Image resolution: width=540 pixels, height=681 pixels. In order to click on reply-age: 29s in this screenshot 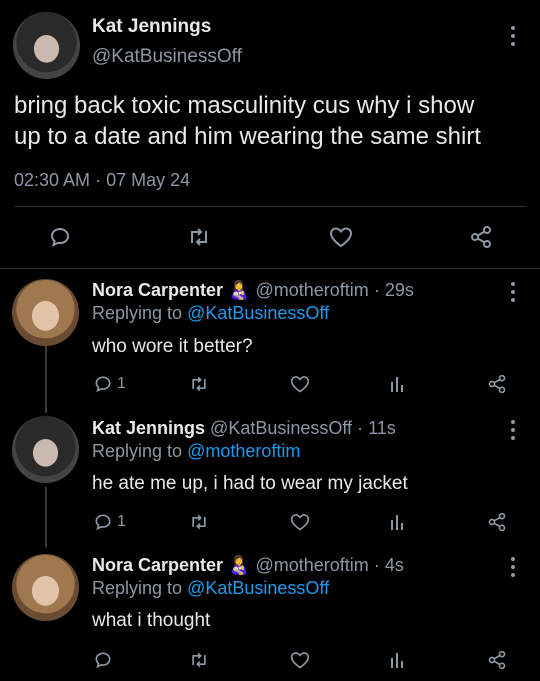, I will do `click(399, 290)`.